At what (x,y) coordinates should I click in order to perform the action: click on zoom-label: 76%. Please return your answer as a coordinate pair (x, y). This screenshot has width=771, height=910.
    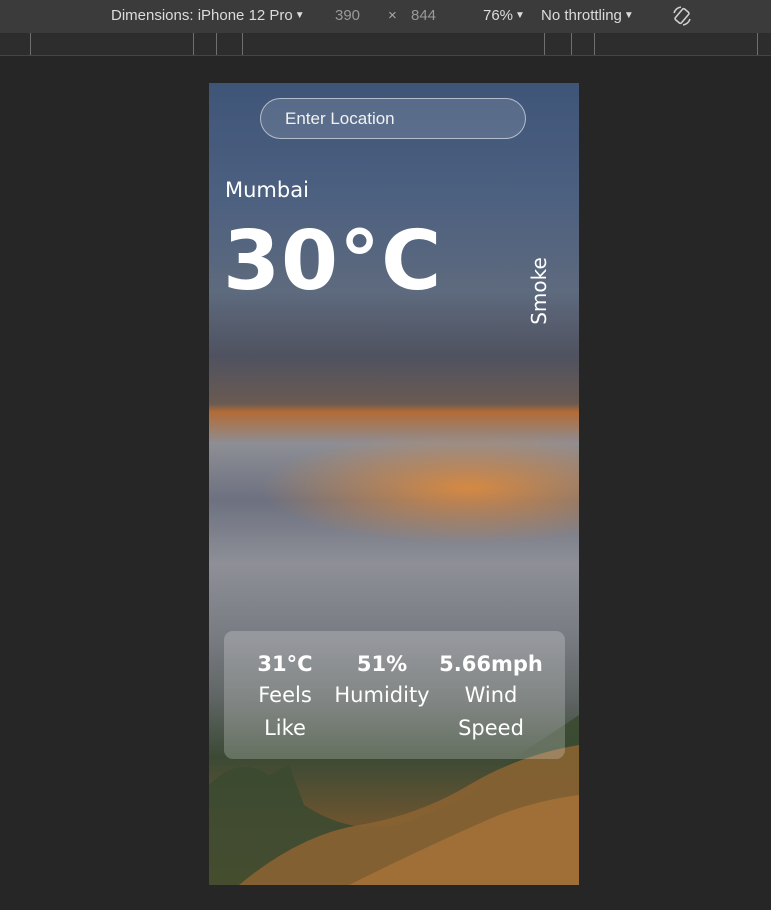
    Looking at the image, I should click on (498, 15).